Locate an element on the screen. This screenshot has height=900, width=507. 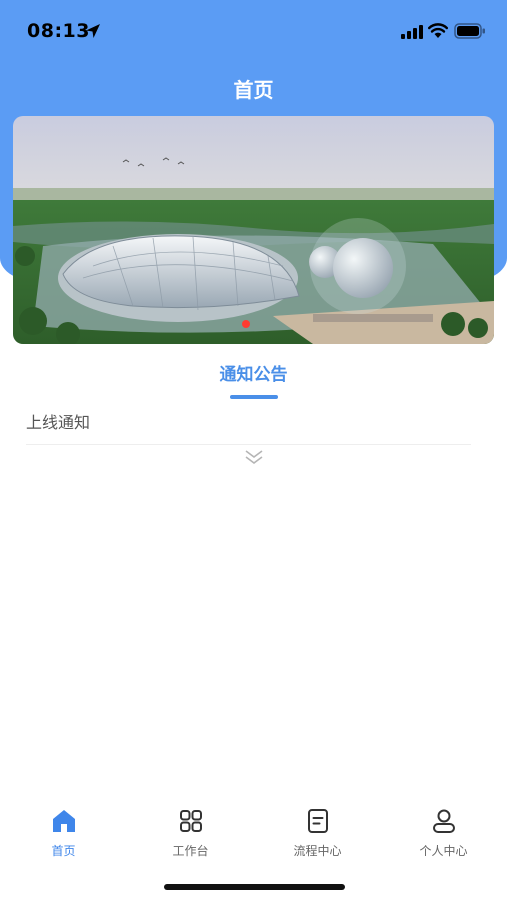
tab-home: 首页 is located at coordinates (63, 833).